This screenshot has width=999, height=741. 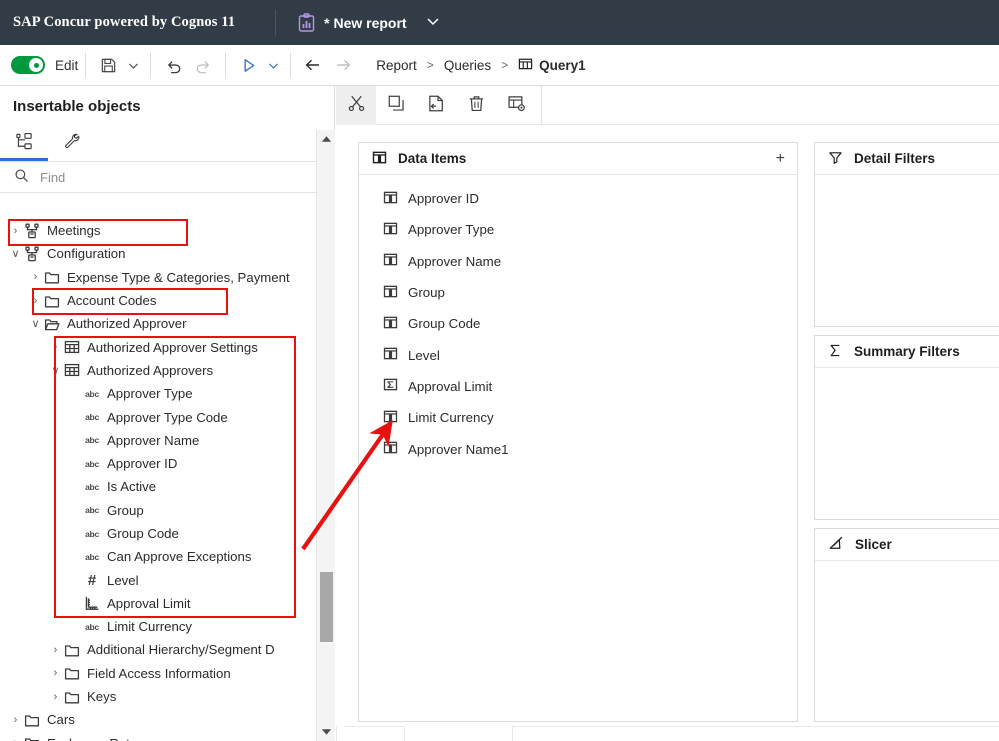 I want to click on tree-node-approver-name: abc Approver Name, so click(x=158, y=440).